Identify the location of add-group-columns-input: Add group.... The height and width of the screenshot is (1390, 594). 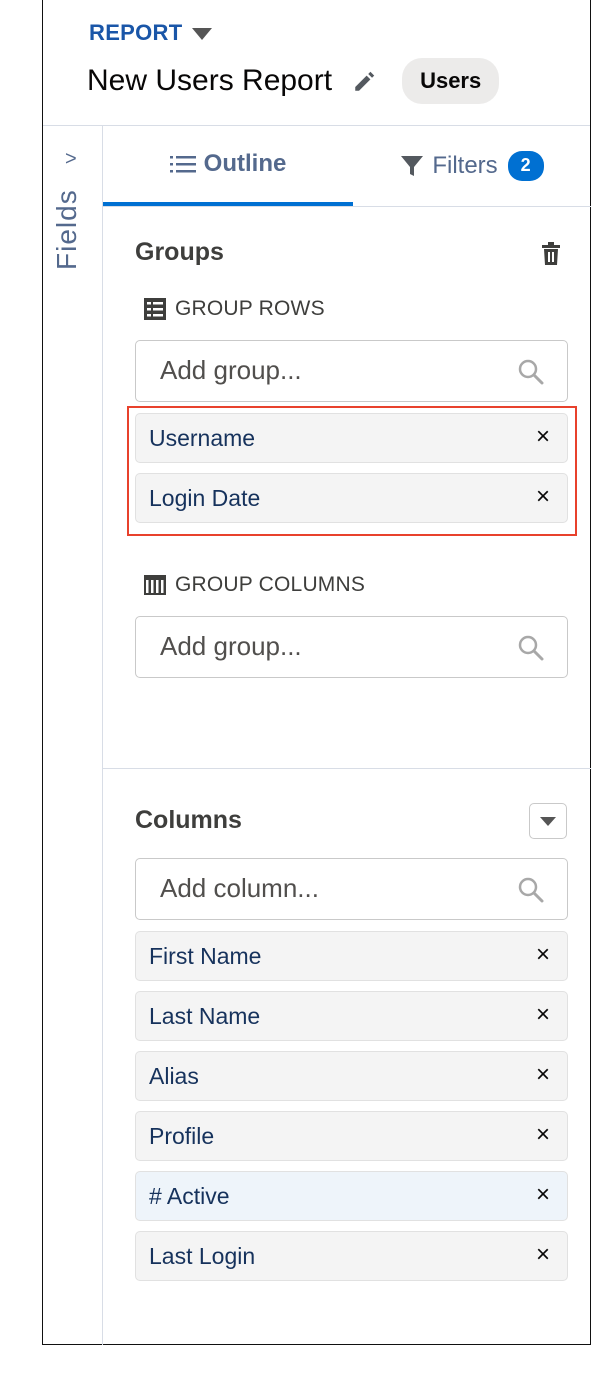
(351, 647).